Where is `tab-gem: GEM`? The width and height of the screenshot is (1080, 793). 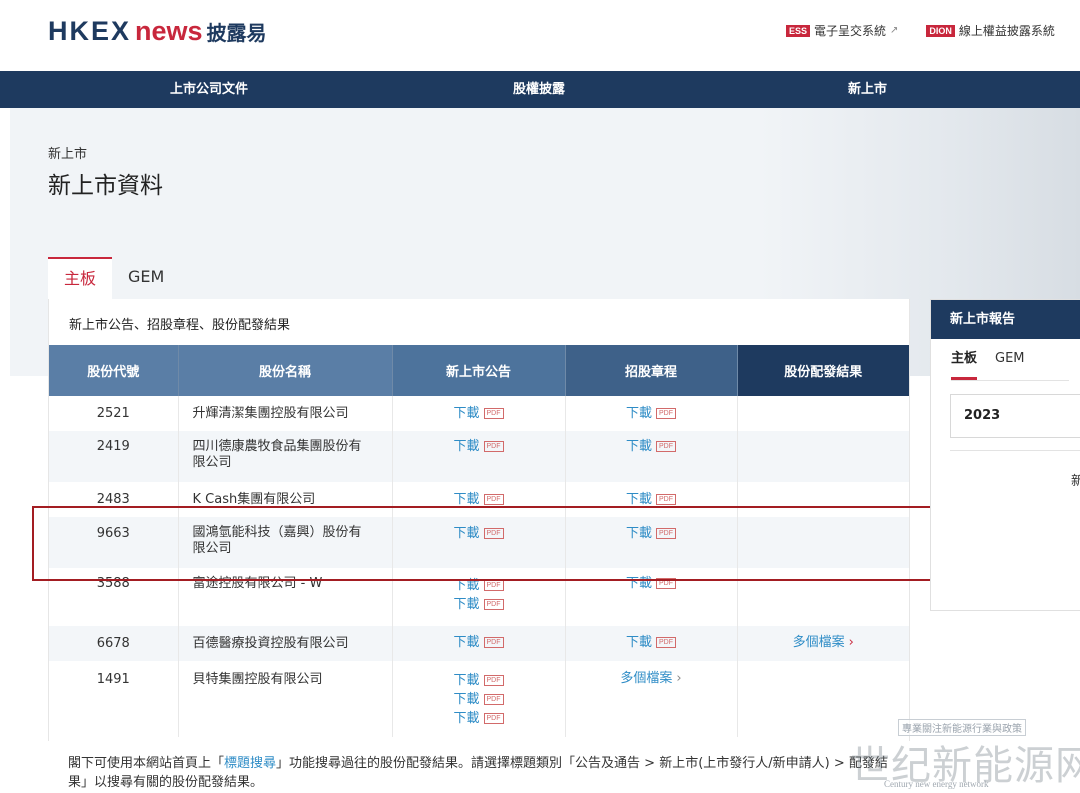 tab-gem: GEM is located at coordinates (146, 278).